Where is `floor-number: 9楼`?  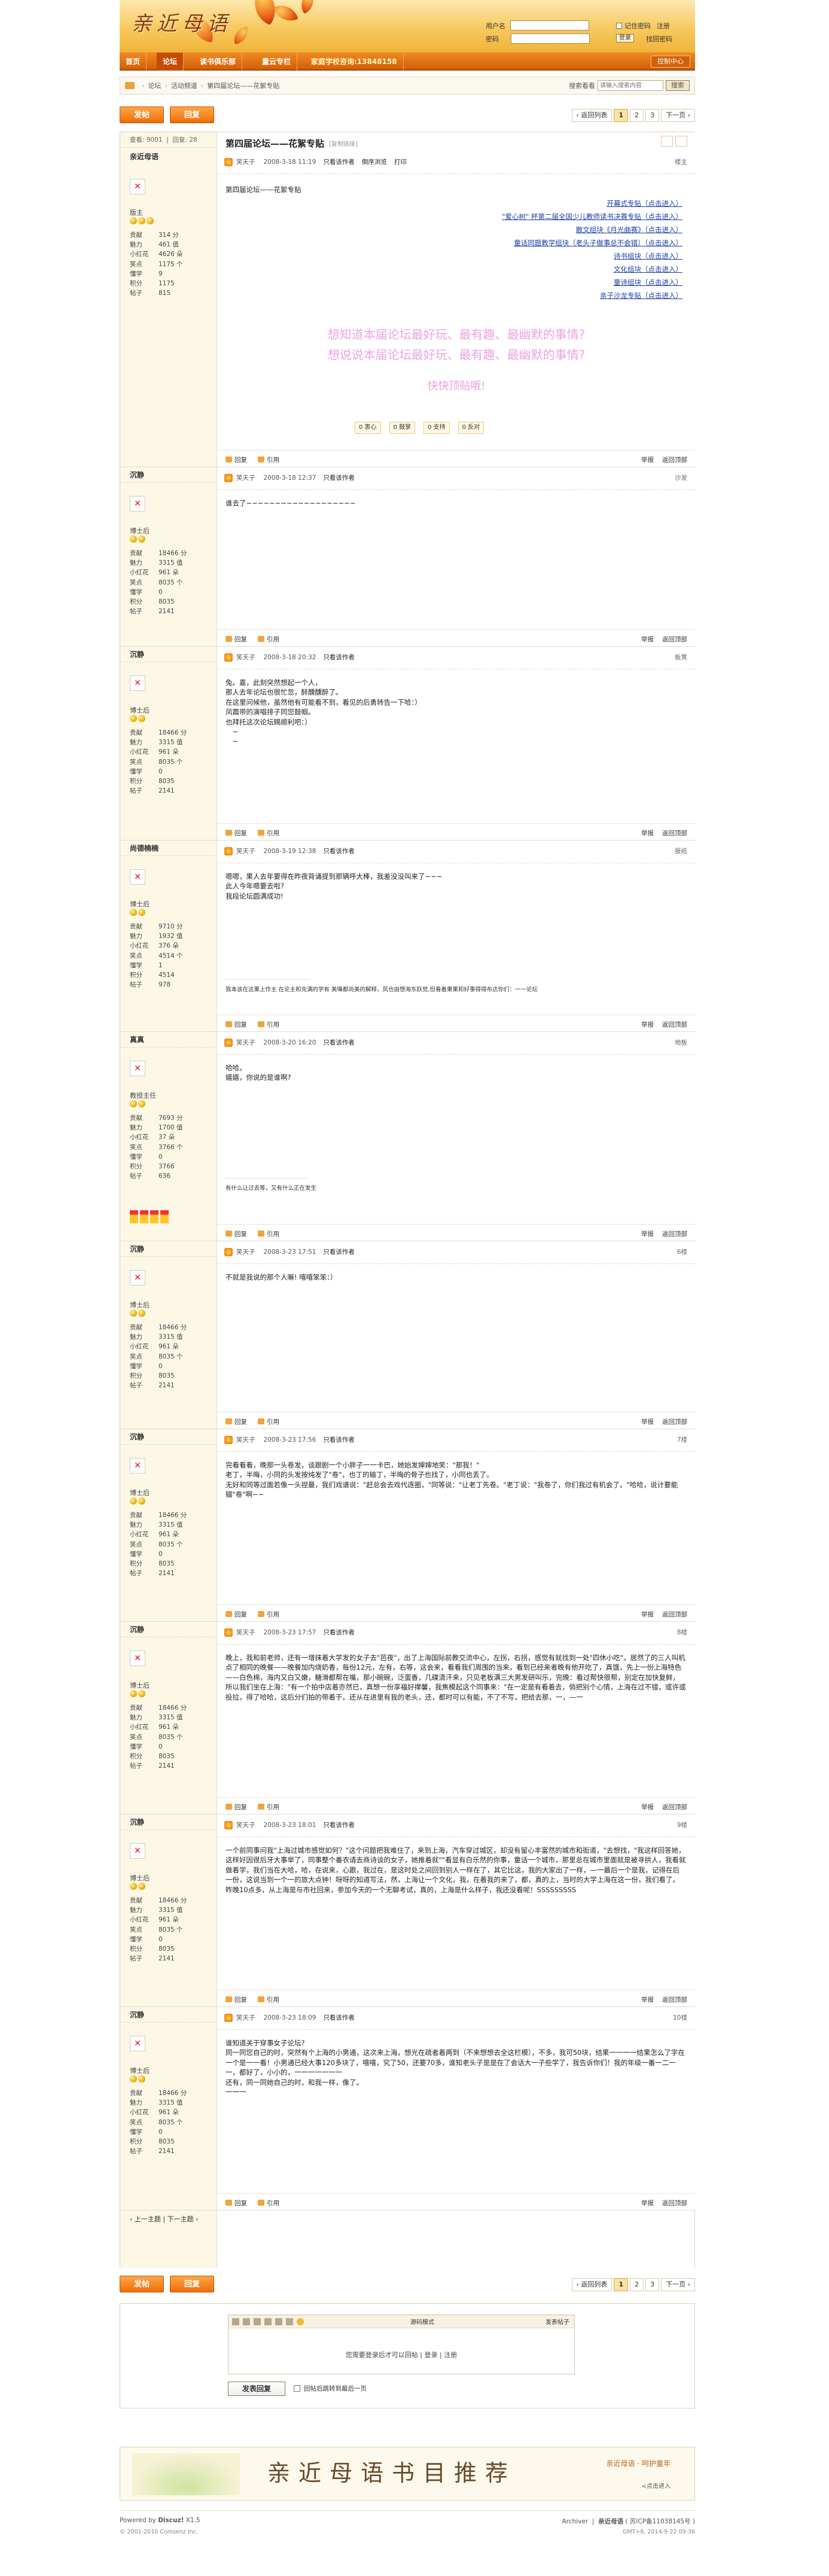 floor-number: 9楼 is located at coordinates (682, 1824).